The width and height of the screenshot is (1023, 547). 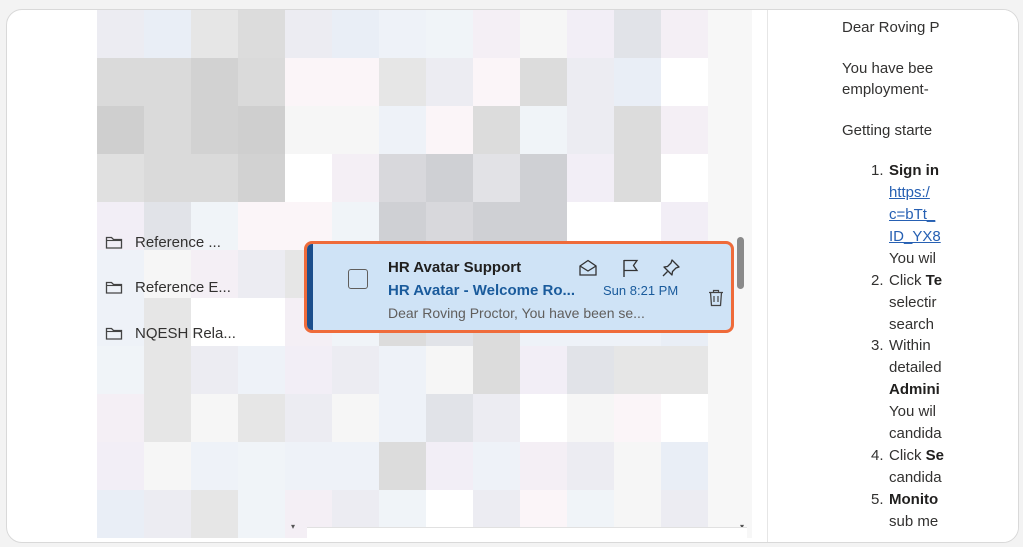 I want to click on step-3-line-2: detailed, so click(x=915, y=367).